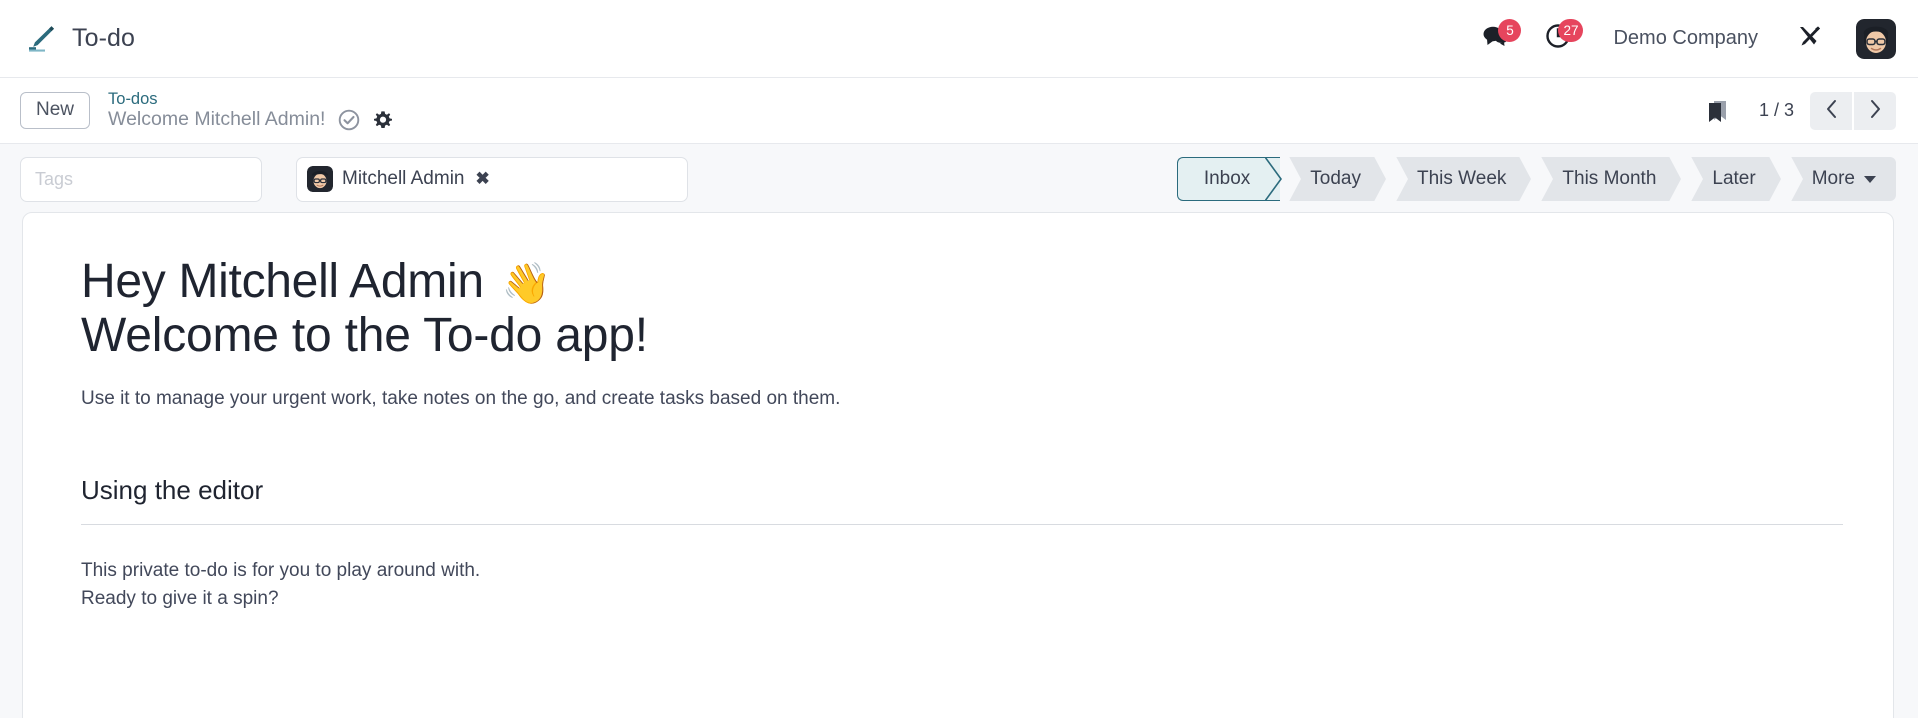 The height and width of the screenshot is (718, 1918). Describe the element at coordinates (483, 179) in the screenshot. I see `user-chip-remove-icon: ✖` at that location.